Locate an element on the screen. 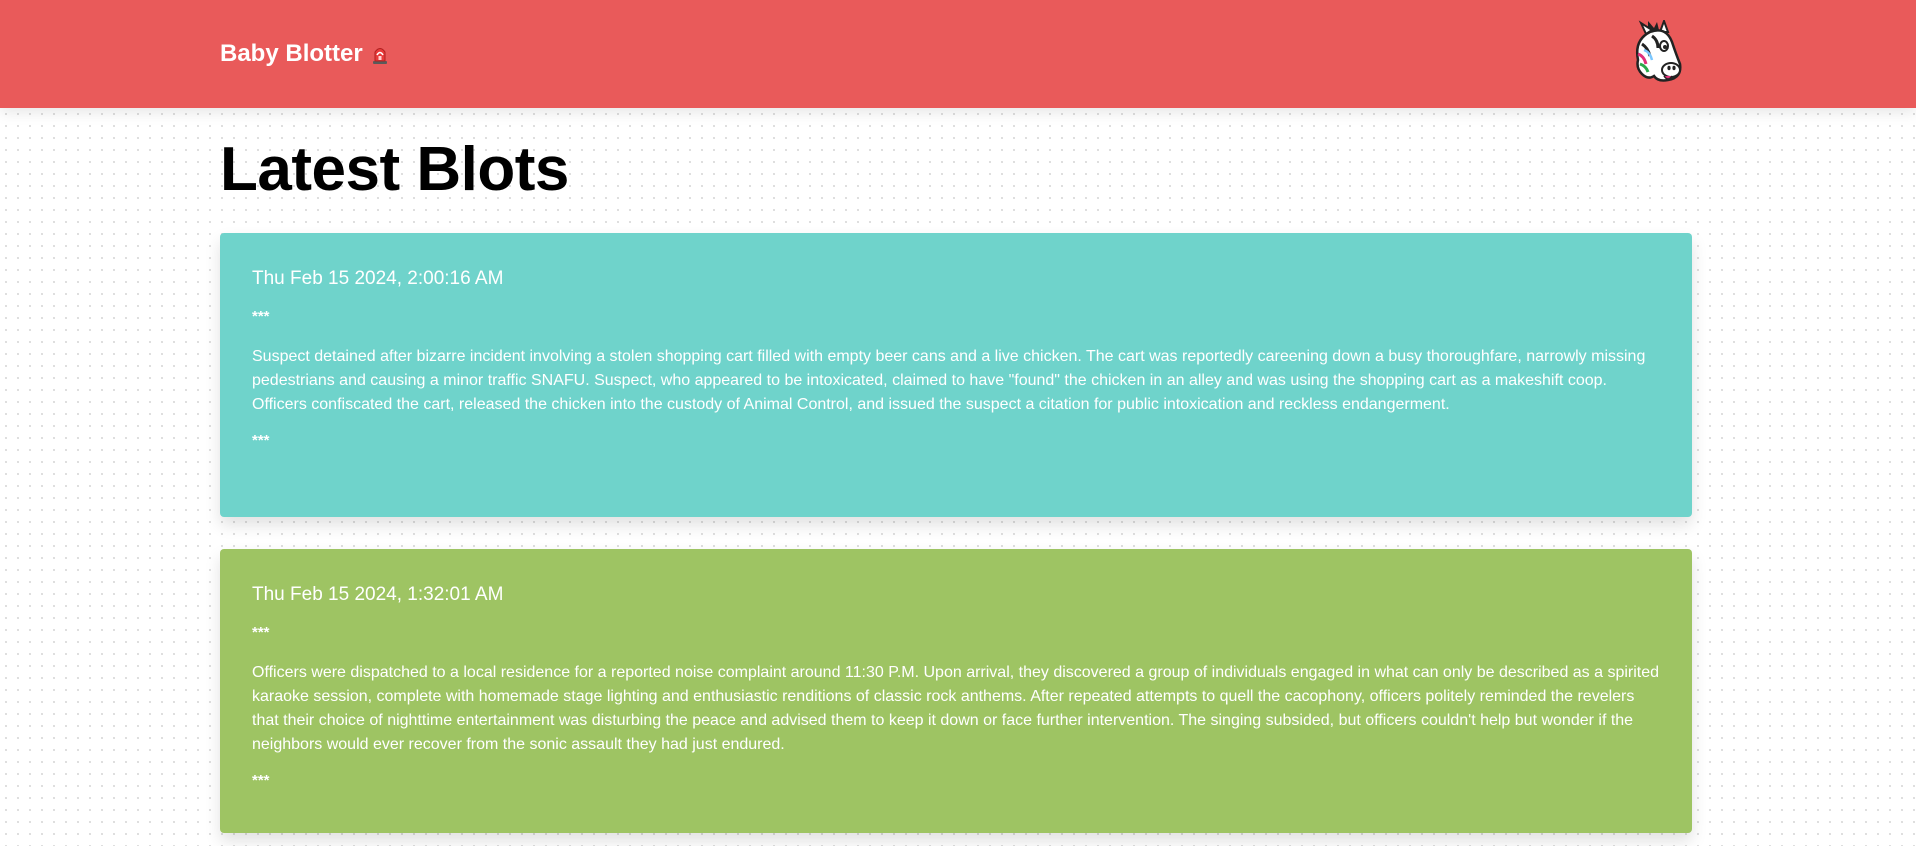 This screenshot has width=1916, height=846. blot-date: Thu Feb 15 2024, 1:32:01 AM is located at coordinates (378, 594).